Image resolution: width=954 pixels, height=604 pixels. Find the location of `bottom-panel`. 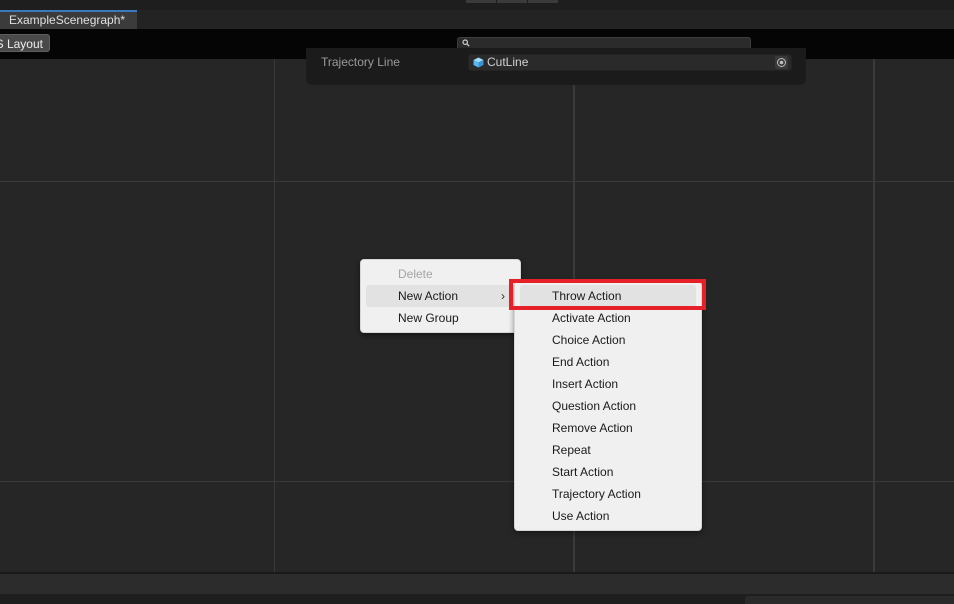

bottom-panel is located at coordinates (477, 584).